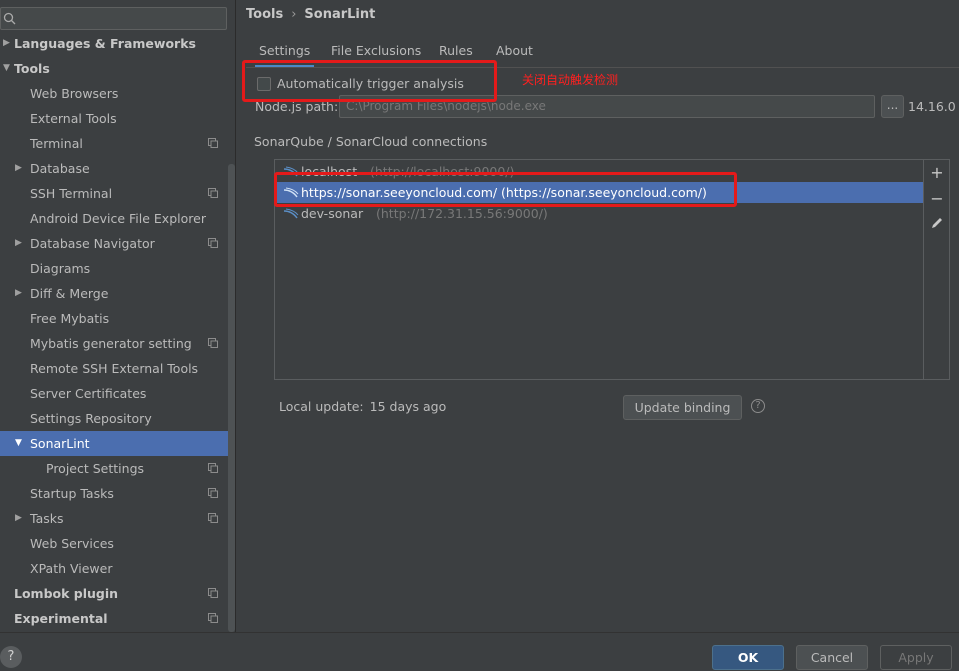 This screenshot has width=959, height=671. I want to click on sidebar-item-label: Experimental, so click(61, 618).